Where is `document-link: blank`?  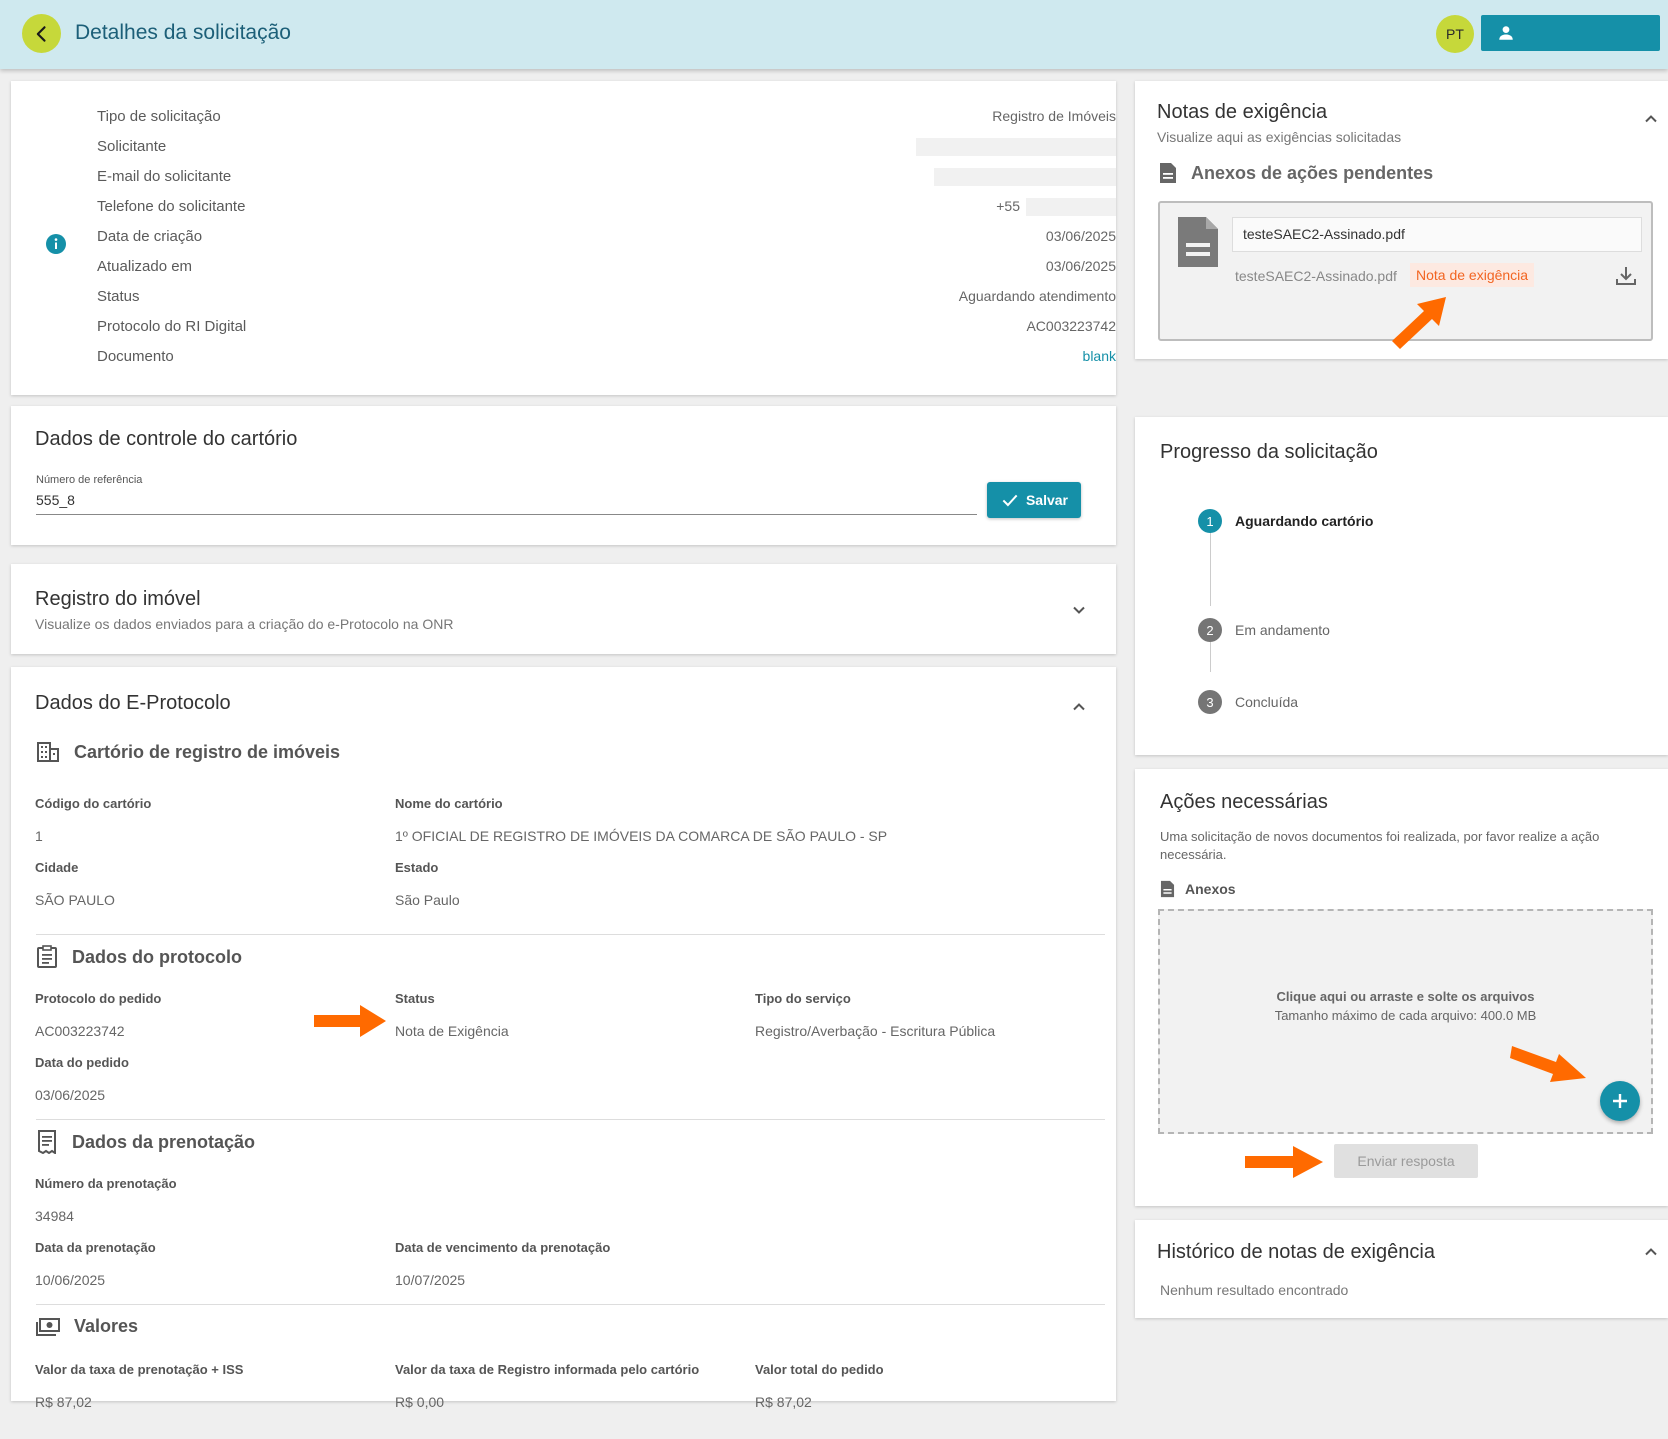
document-link: blank is located at coordinates (1099, 356).